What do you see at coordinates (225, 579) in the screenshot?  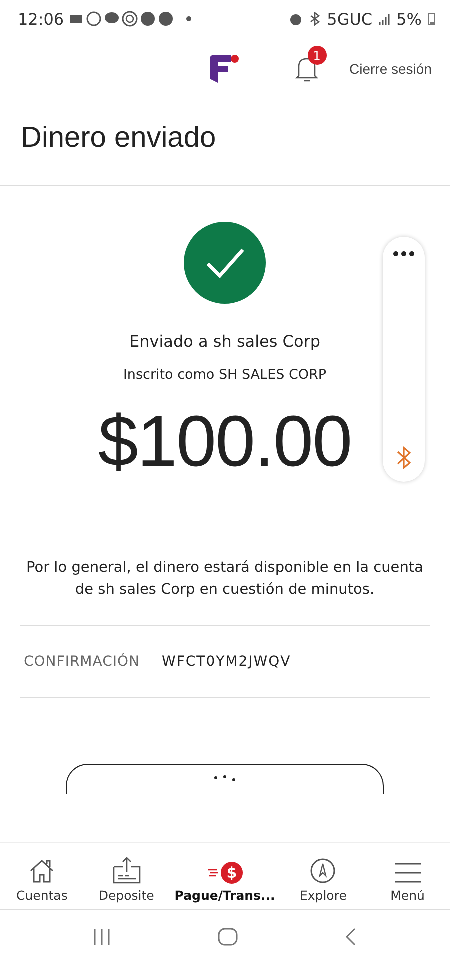 I see `availability-note: Por lo general, el dinero estará disponible en la cuenta de sh sales Corp en cuestión de minutos.` at bounding box center [225, 579].